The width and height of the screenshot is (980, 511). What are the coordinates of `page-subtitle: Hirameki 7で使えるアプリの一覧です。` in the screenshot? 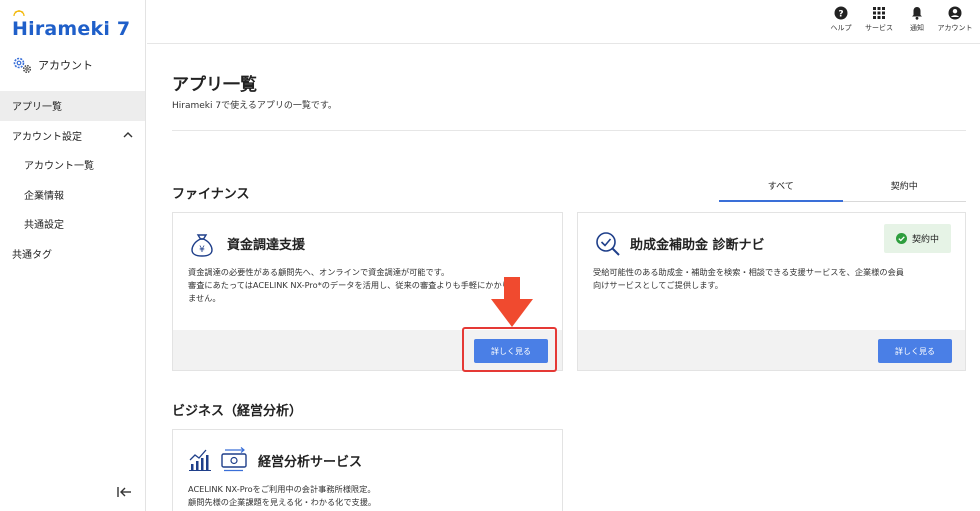 It's located at (254, 106).